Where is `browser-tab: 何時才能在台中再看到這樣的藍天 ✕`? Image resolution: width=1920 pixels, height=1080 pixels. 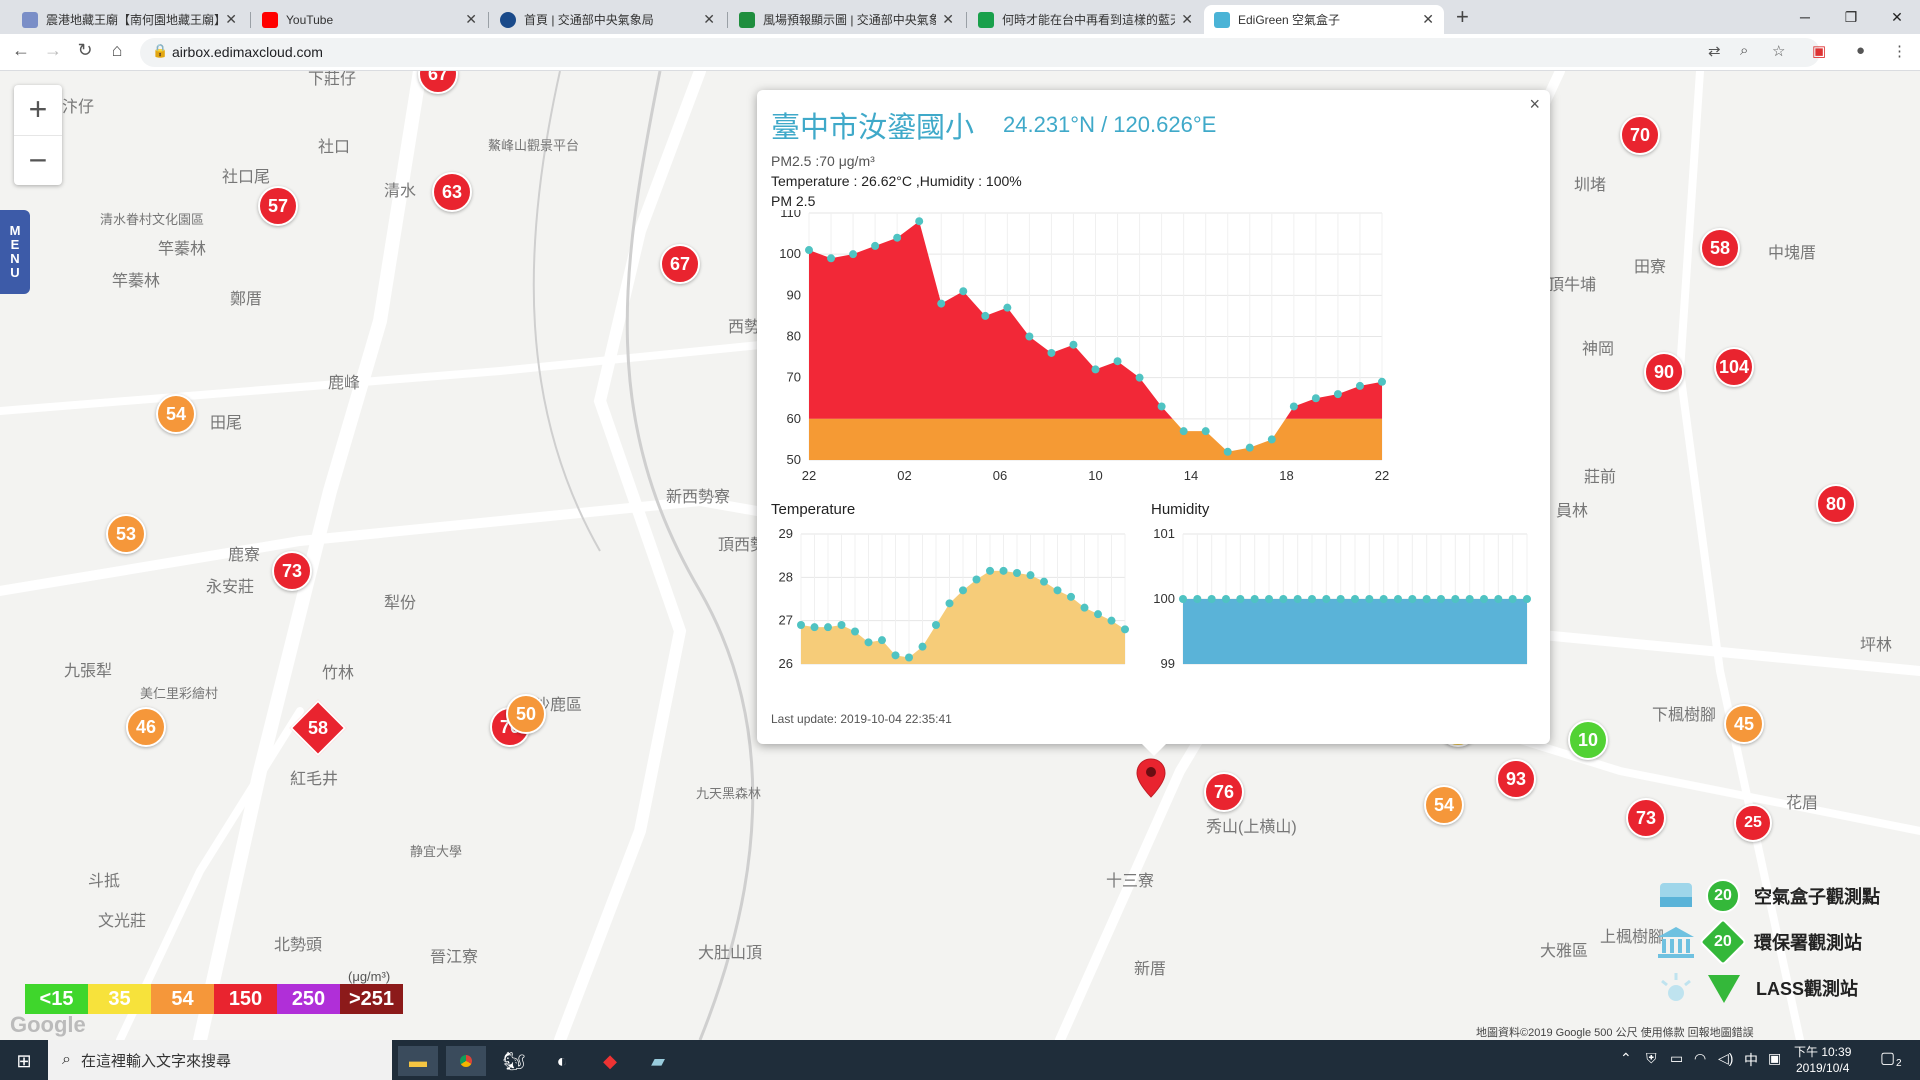 browser-tab: 何時才能在台中再看到這樣的藍天 ✕ is located at coordinates (1085, 19).